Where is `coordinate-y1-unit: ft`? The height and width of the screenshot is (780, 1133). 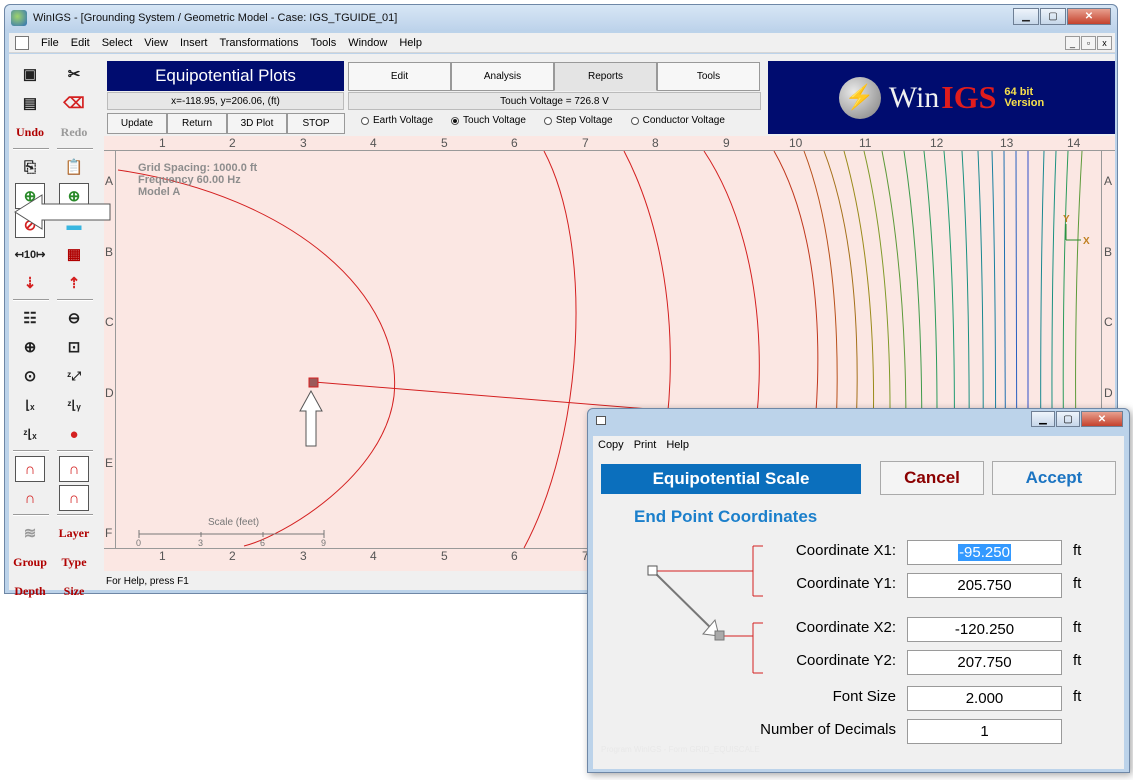 coordinate-y1-unit: ft is located at coordinates (1077, 583).